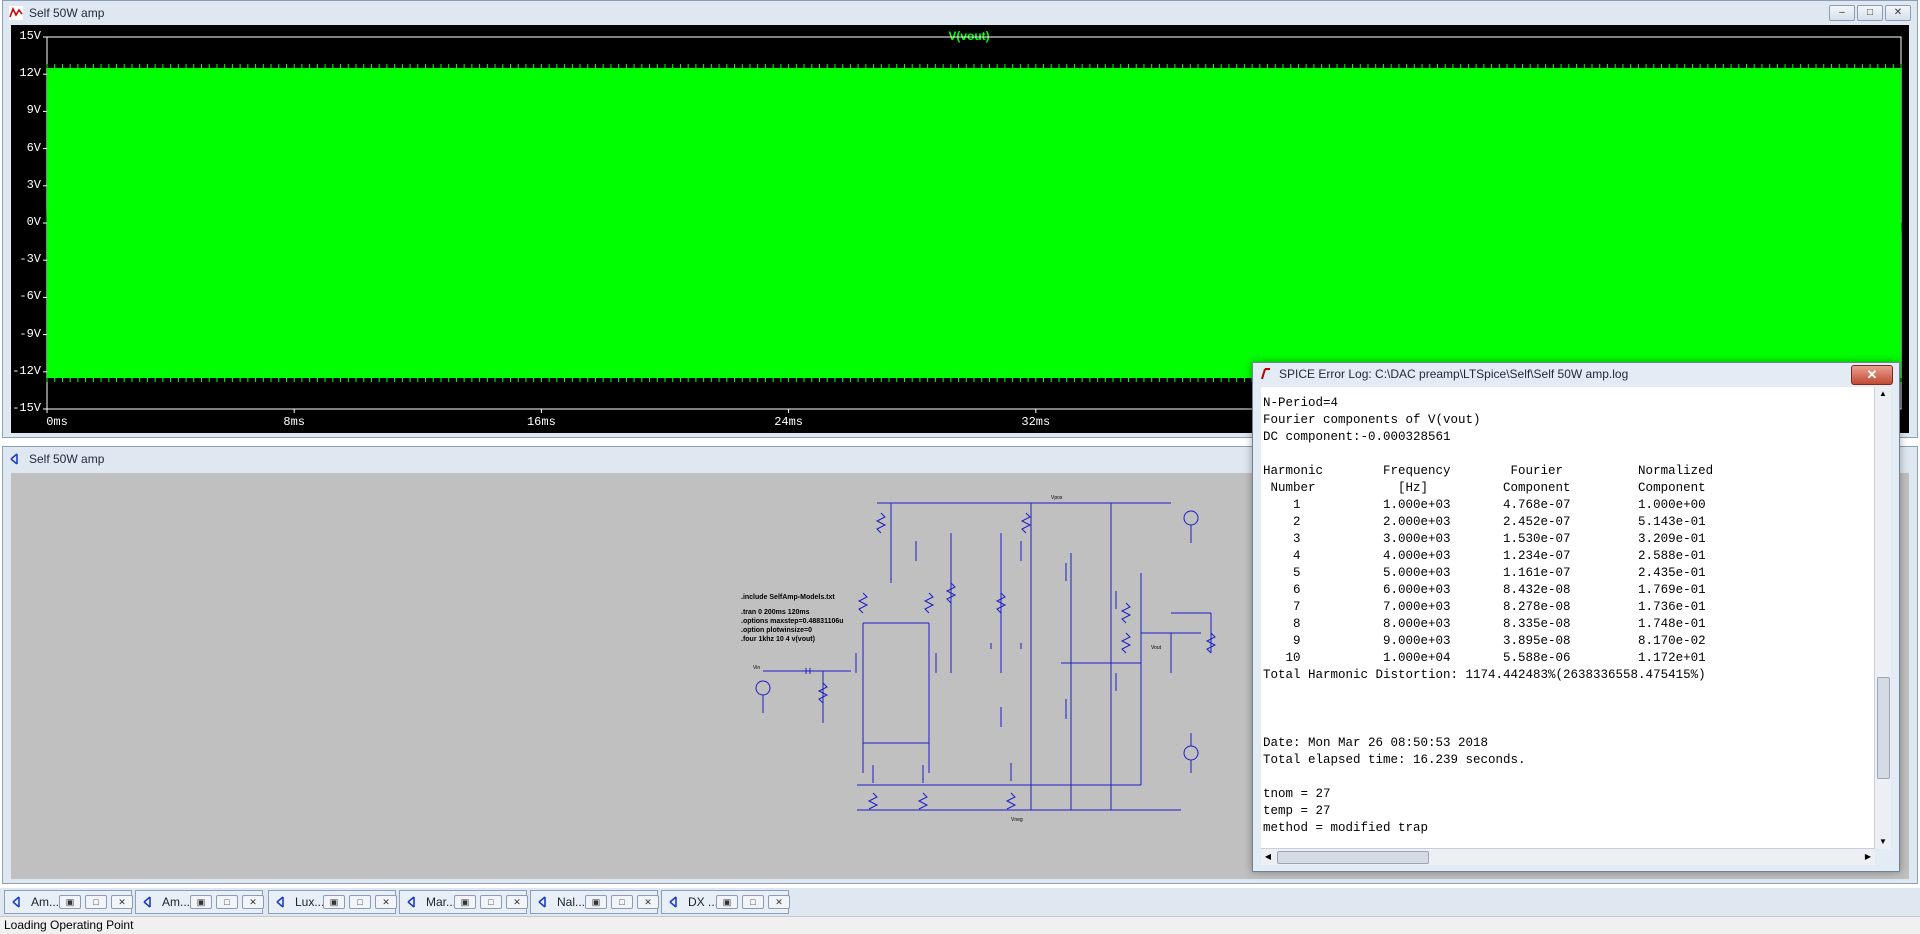  I want to click on log-line: 2 2.000e+03 2.452e-07 5.143e-01, so click(1484, 522).